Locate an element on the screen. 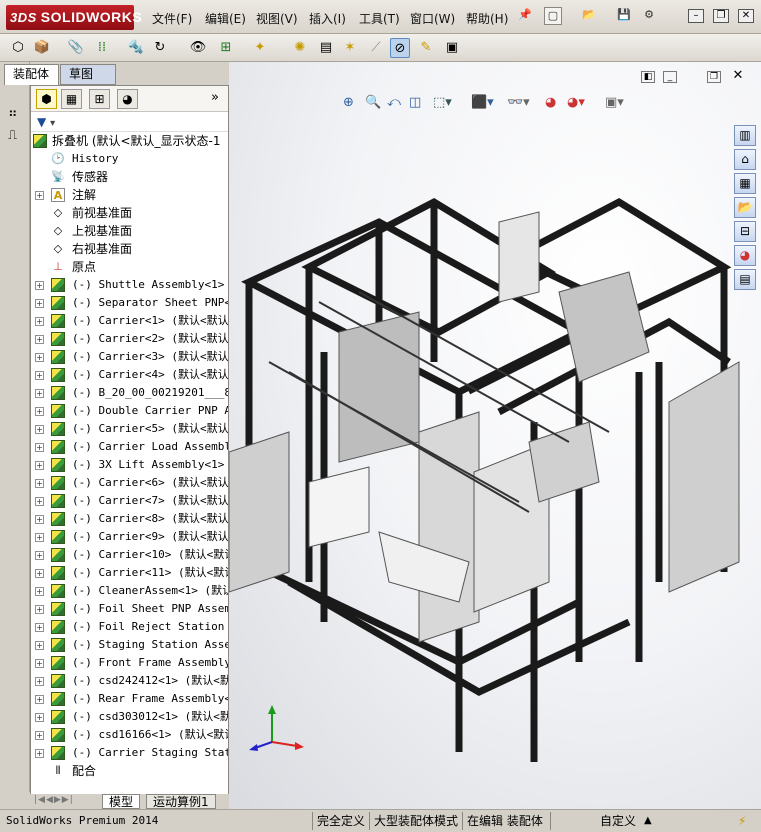  edit-component-icon: ⬡ is located at coordinates (18, 48).